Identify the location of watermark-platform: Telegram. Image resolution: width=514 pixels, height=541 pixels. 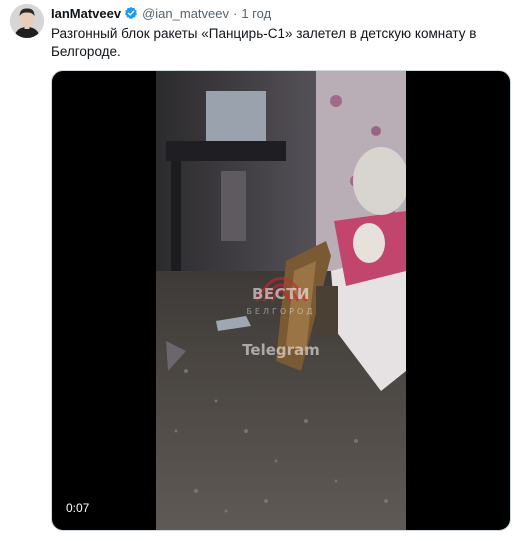
(281, 350).